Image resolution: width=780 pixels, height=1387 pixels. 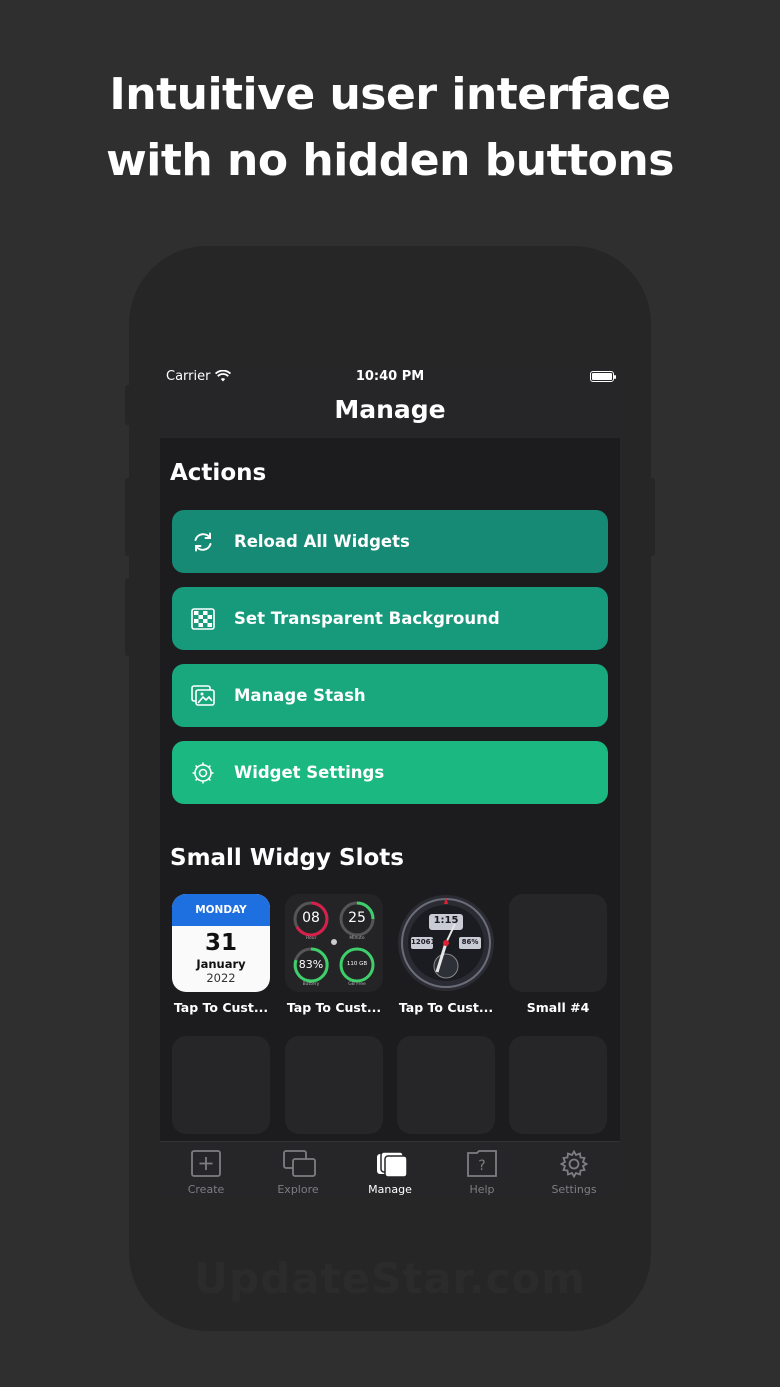 I want to click on status-bar: Carrier 10:40 PM, so click(x=390, y=377).